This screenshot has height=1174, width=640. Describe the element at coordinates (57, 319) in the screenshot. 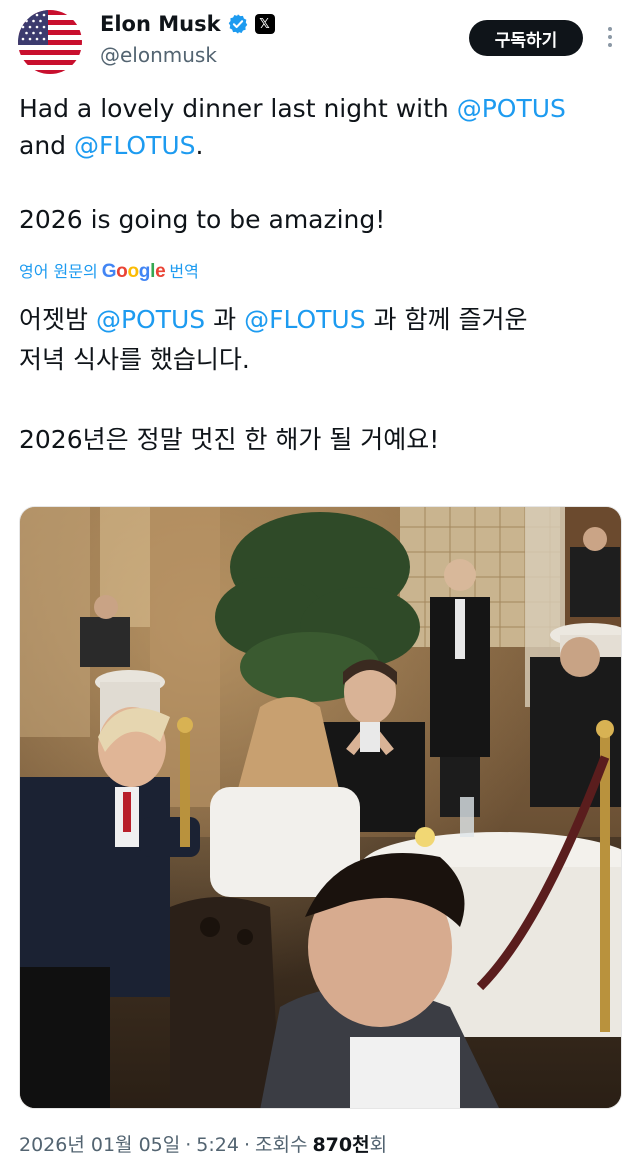

I see `translated-segment: 어젯밤` at that location.